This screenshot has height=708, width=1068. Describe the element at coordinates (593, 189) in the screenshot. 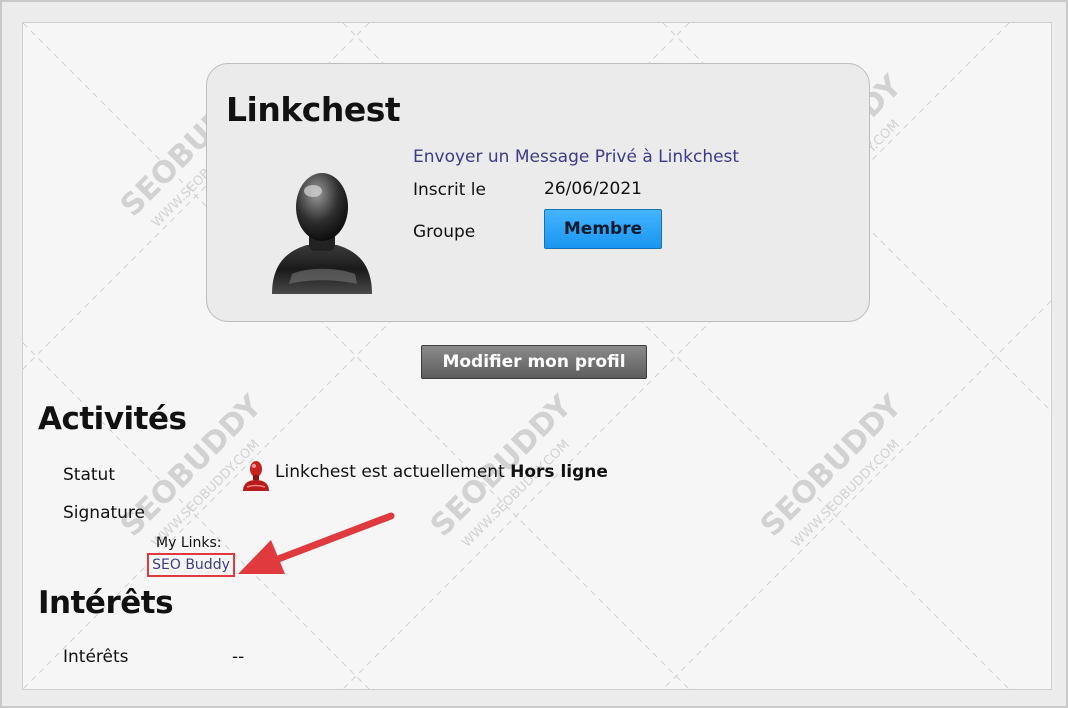

I see `registered-date: 26/06/2021` at that location.